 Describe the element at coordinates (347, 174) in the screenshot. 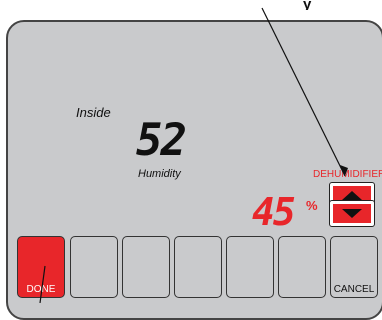

I see `mode-label: DEHUMIDIFIER` at that location.